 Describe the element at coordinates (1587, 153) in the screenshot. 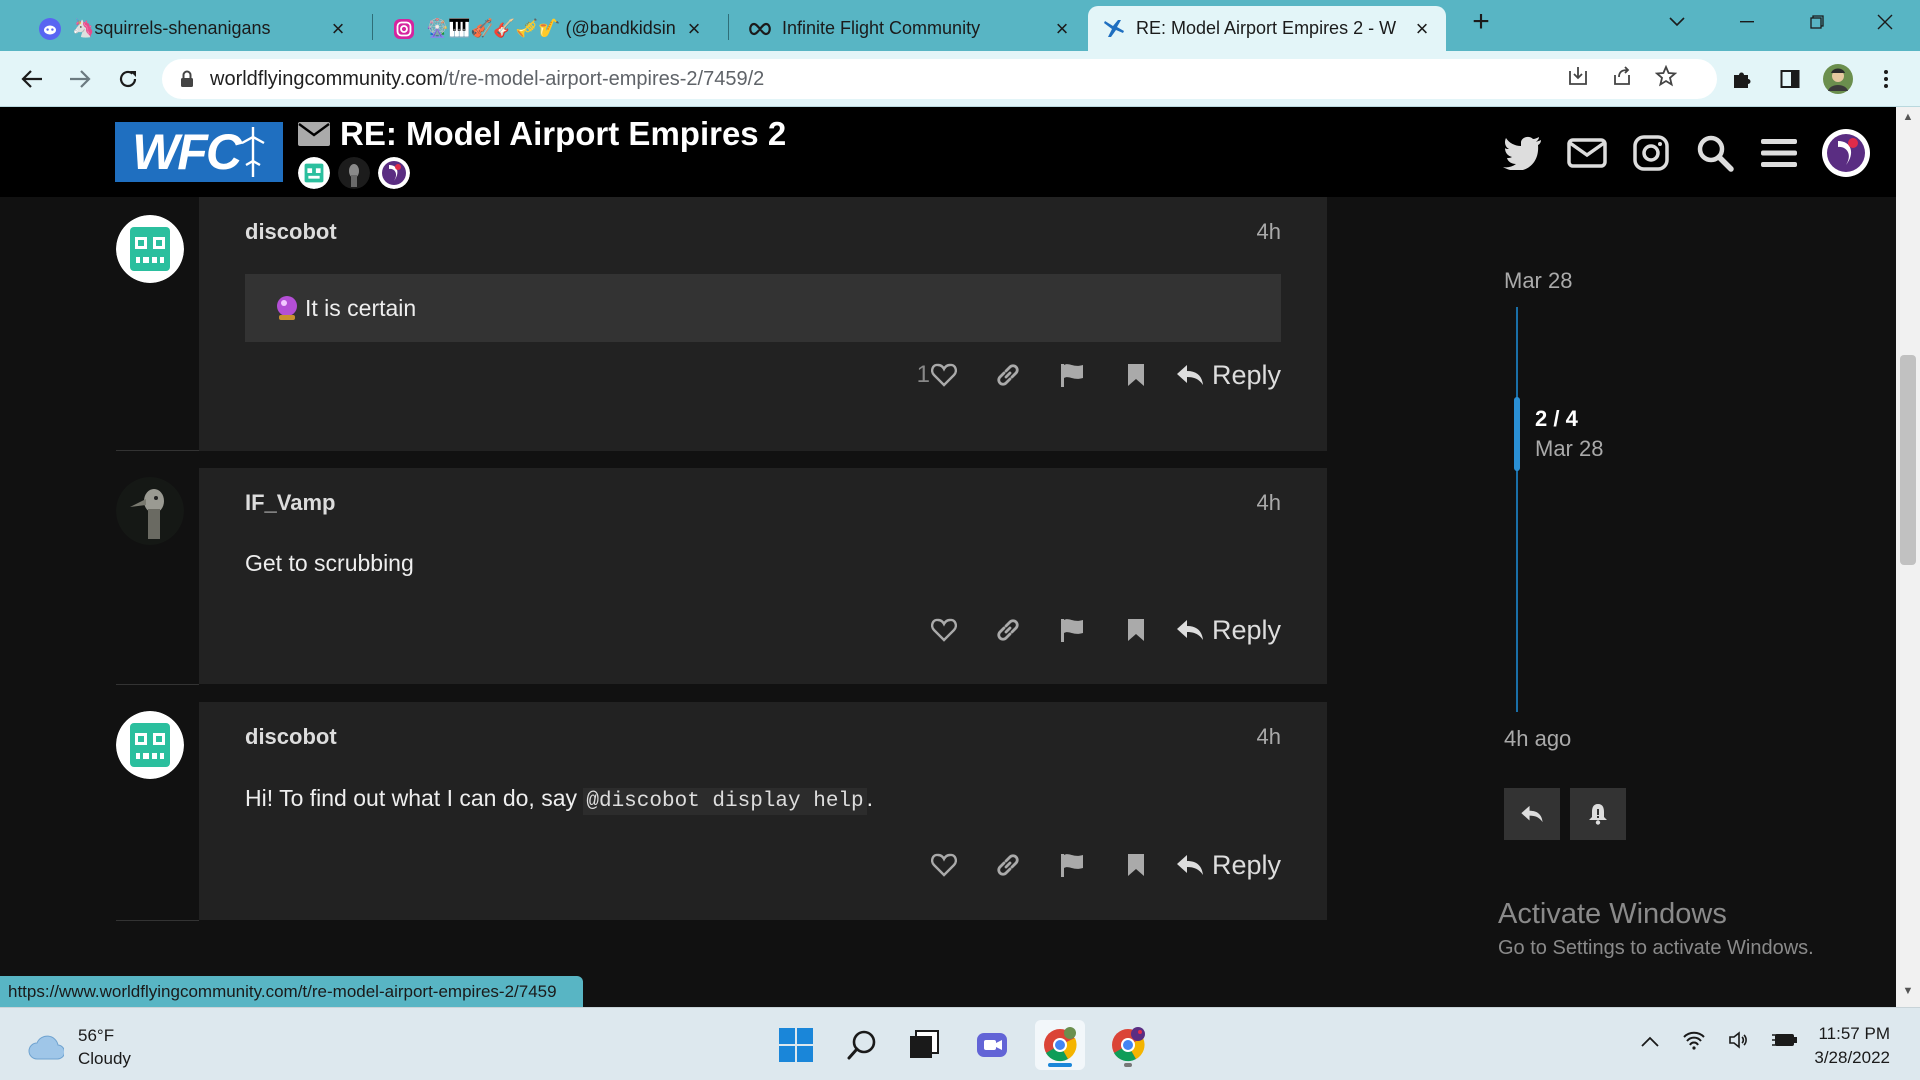

I see `mail-icon` at that location.